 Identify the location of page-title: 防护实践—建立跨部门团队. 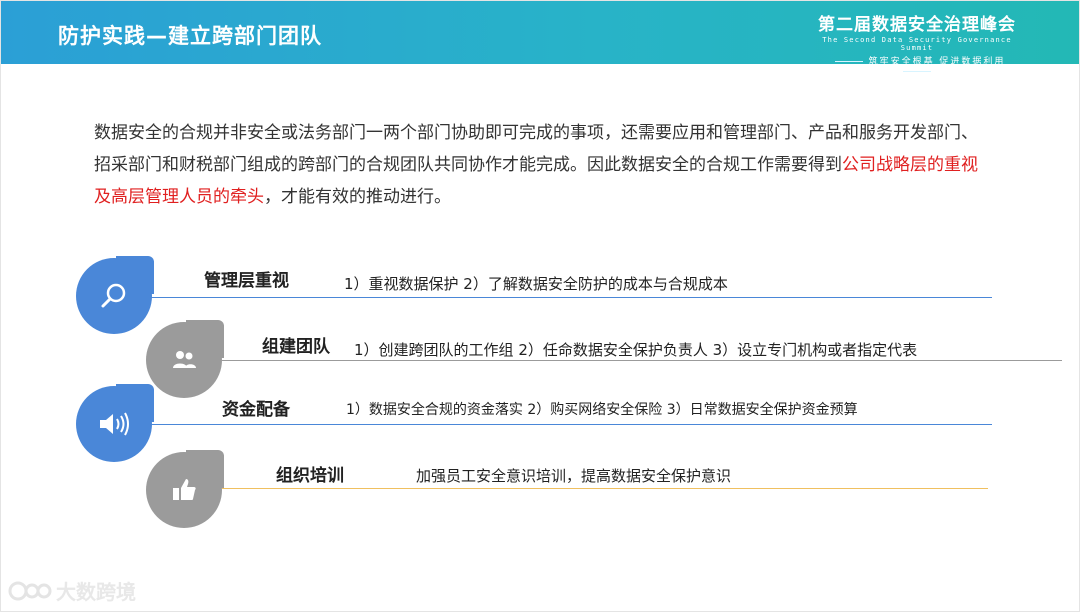
(190, 36).